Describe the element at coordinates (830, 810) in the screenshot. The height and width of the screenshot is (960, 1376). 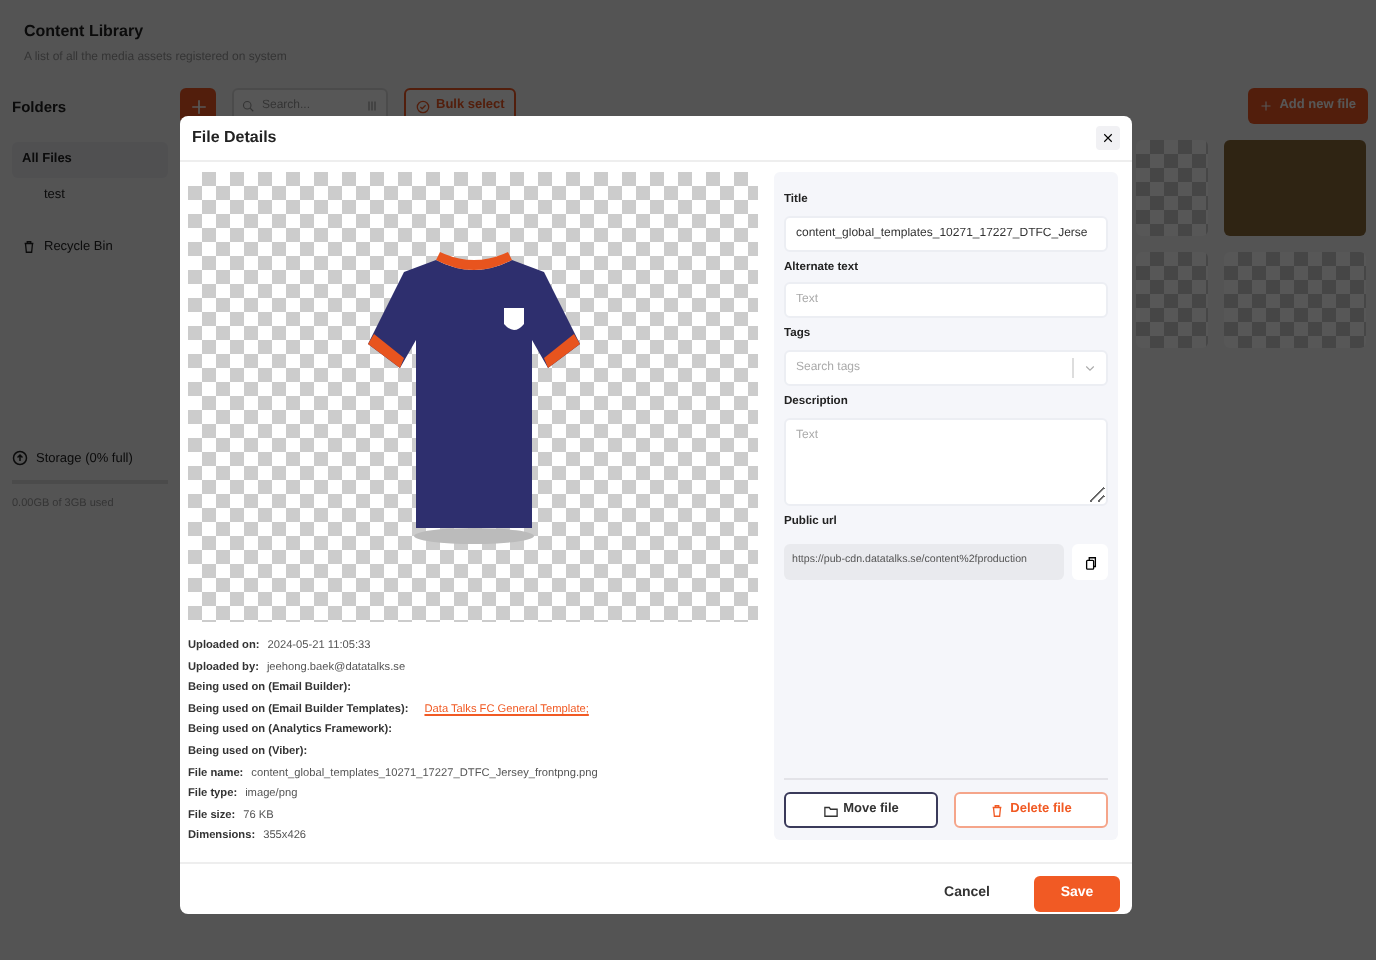
I see `folder-icon` at that location.